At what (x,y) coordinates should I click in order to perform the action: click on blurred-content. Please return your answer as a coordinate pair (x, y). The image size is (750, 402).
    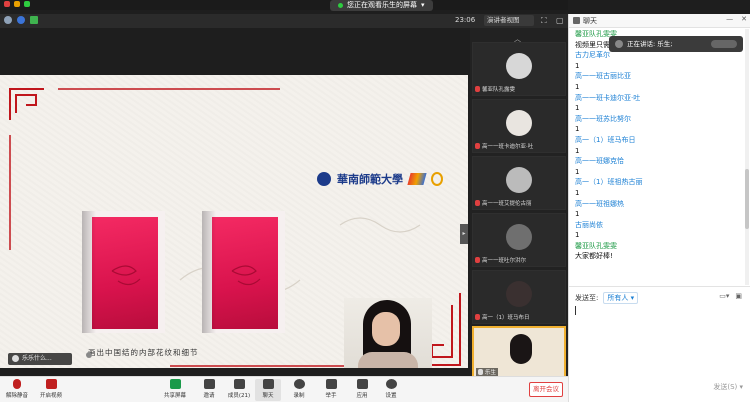
    Looking at the image, I should click on (724, 44).